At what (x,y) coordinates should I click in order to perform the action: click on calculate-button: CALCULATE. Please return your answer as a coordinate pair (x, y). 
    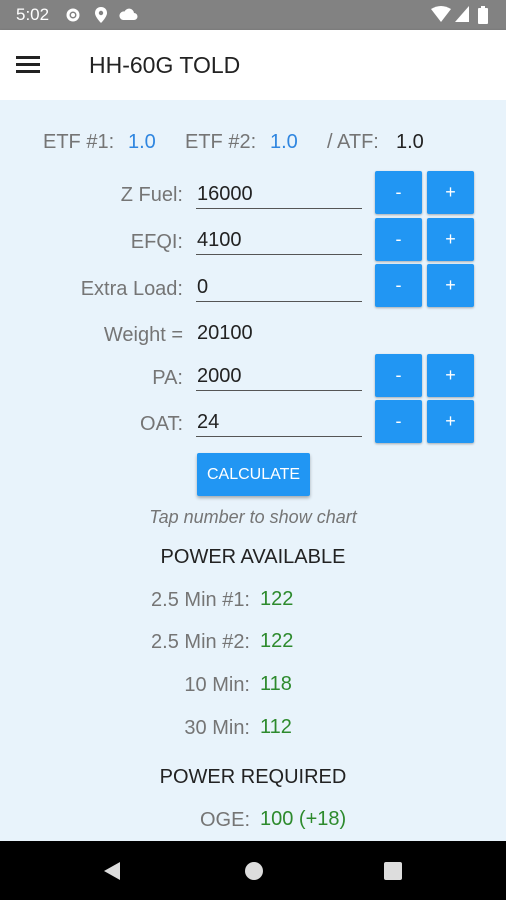
    Looking at the image, I should click on (253, 474).